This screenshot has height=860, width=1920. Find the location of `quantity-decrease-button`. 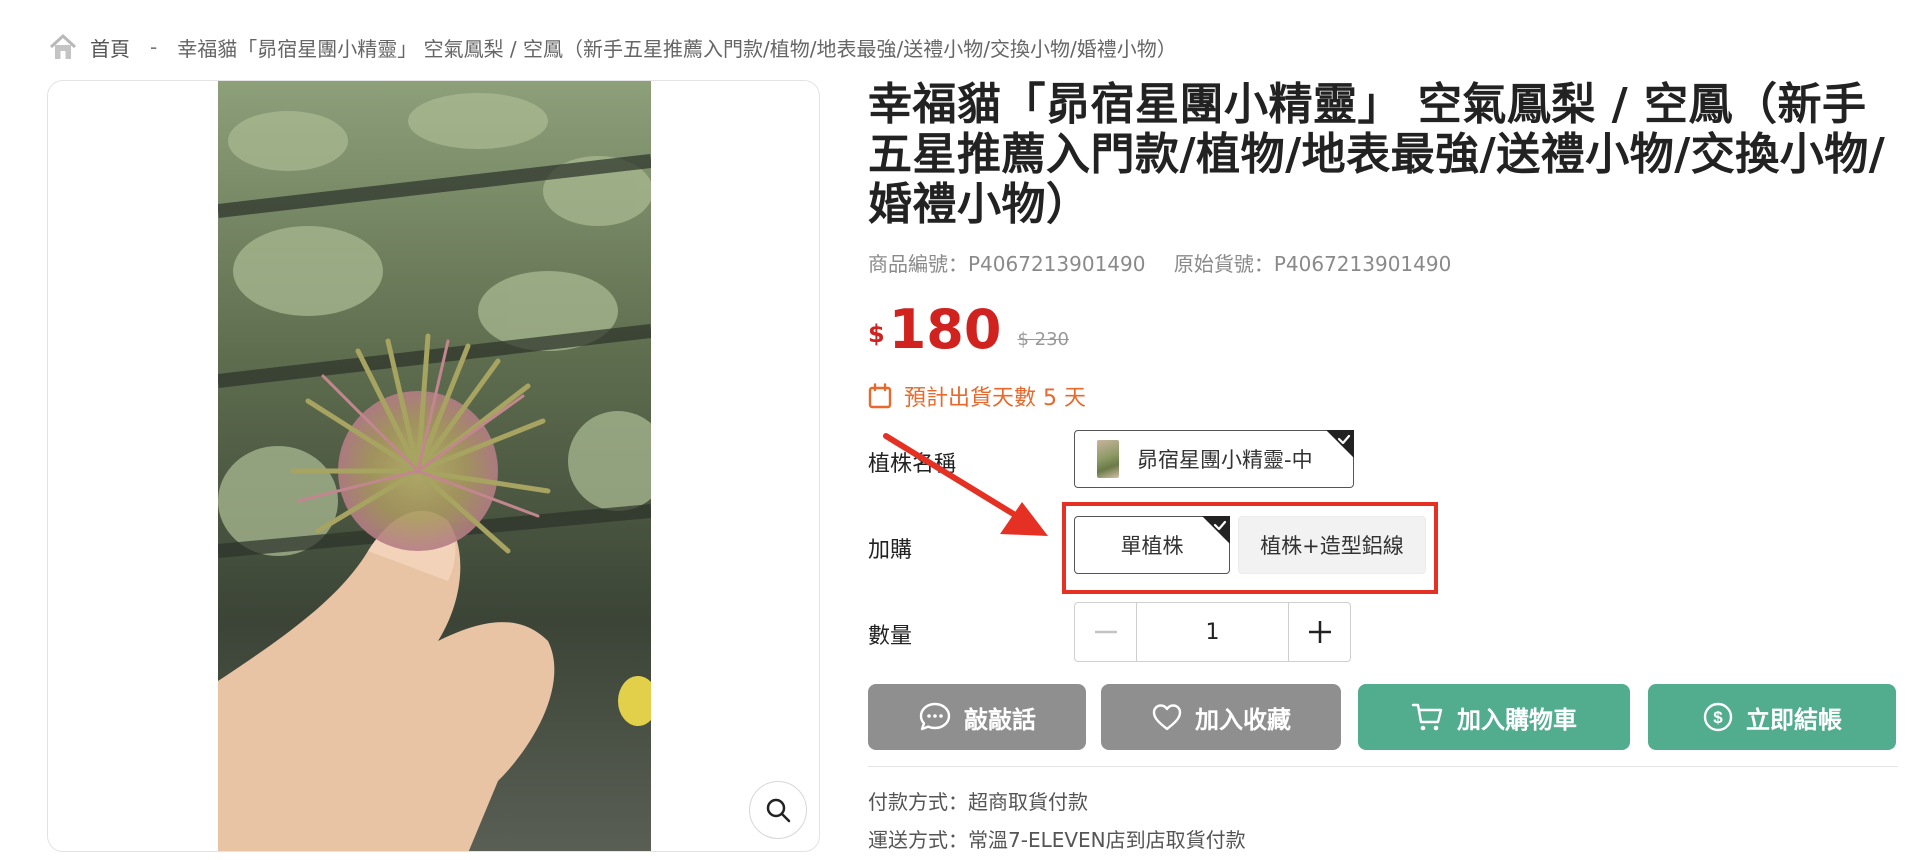

quantity-decrease-button is located at coordinates (1106, 632).